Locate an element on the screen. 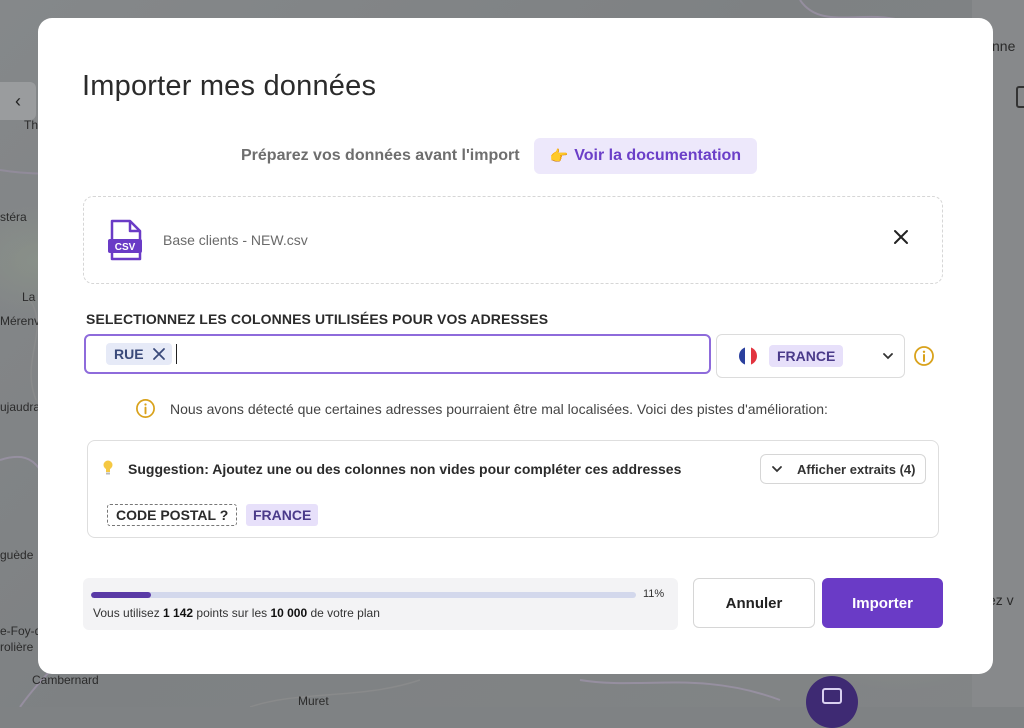 Image resolution: width=1024 pixels, height=728 pixels. import-button: Importer is located at coordinates (882, 603).